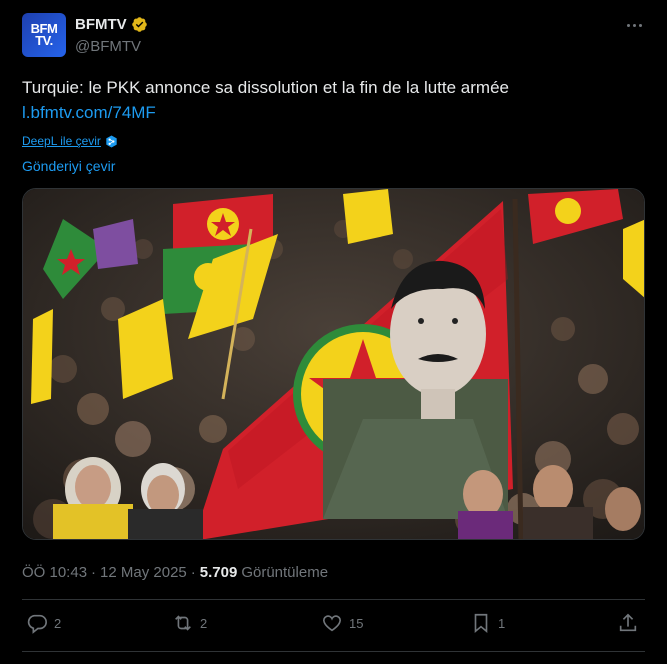  What do you see at coordinates (108, 46) in the screenshot?
I see `author-handle: @BFMTV` at bounding box center [108, 46].